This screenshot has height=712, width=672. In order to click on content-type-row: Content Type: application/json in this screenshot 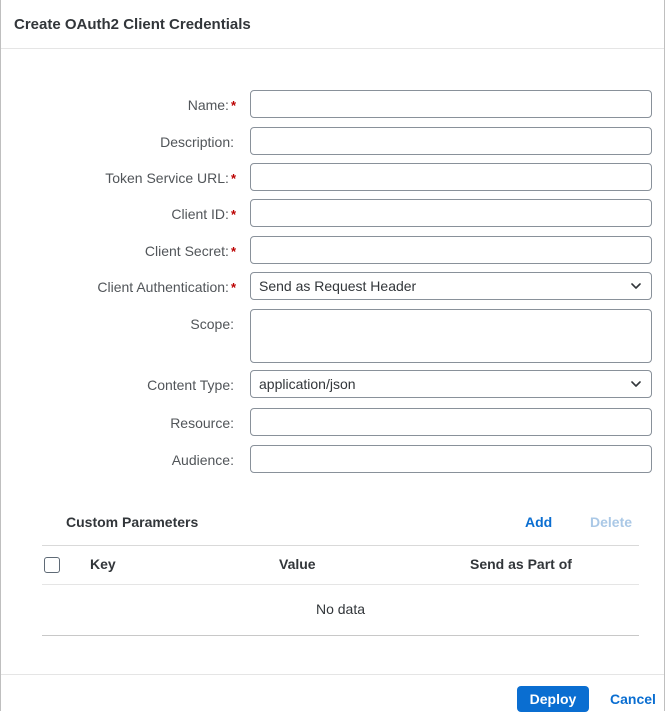, I will do `click(332, 385)`.